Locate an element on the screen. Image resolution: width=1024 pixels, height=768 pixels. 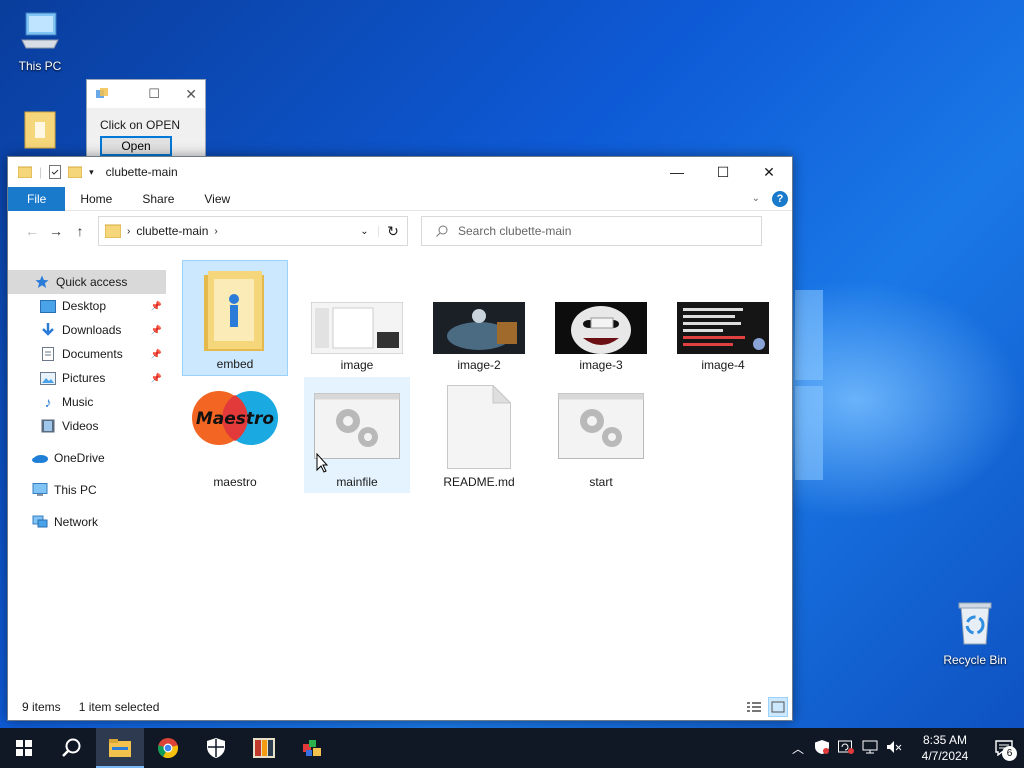
file-name: image is located at coordinates (357, 365).